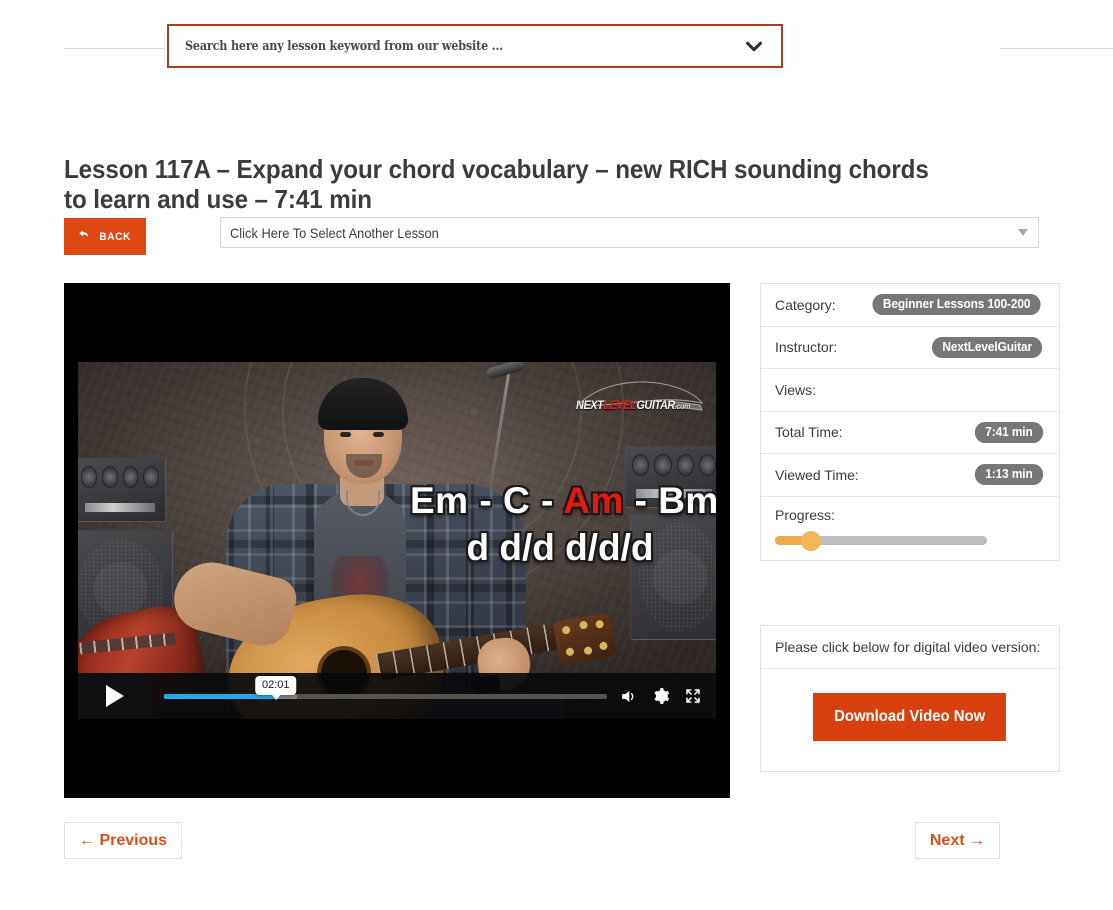 The image size is (1113, 910). Describe the element at coordinates (364, 463) in the screenshot. I see `performer-mouth` at that location.